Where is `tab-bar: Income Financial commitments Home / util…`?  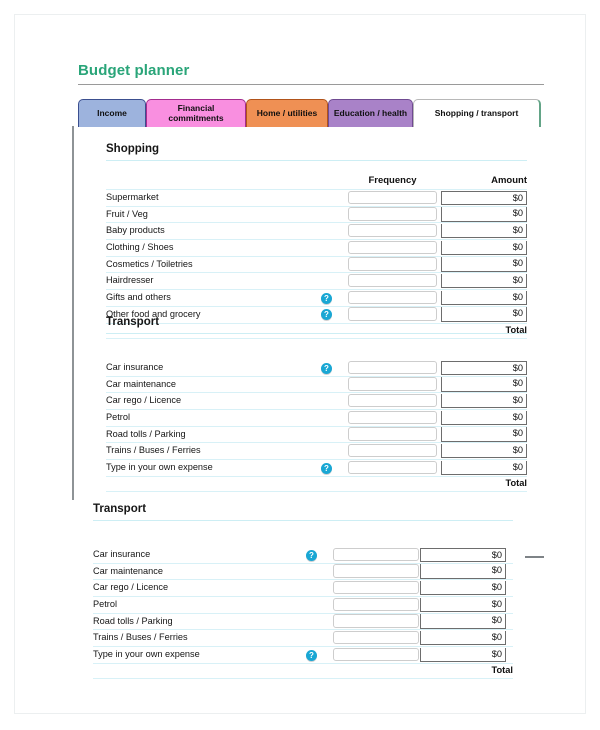
tab-bar: Income Financial commitments Home / util… is located at coordinates (311, 113).